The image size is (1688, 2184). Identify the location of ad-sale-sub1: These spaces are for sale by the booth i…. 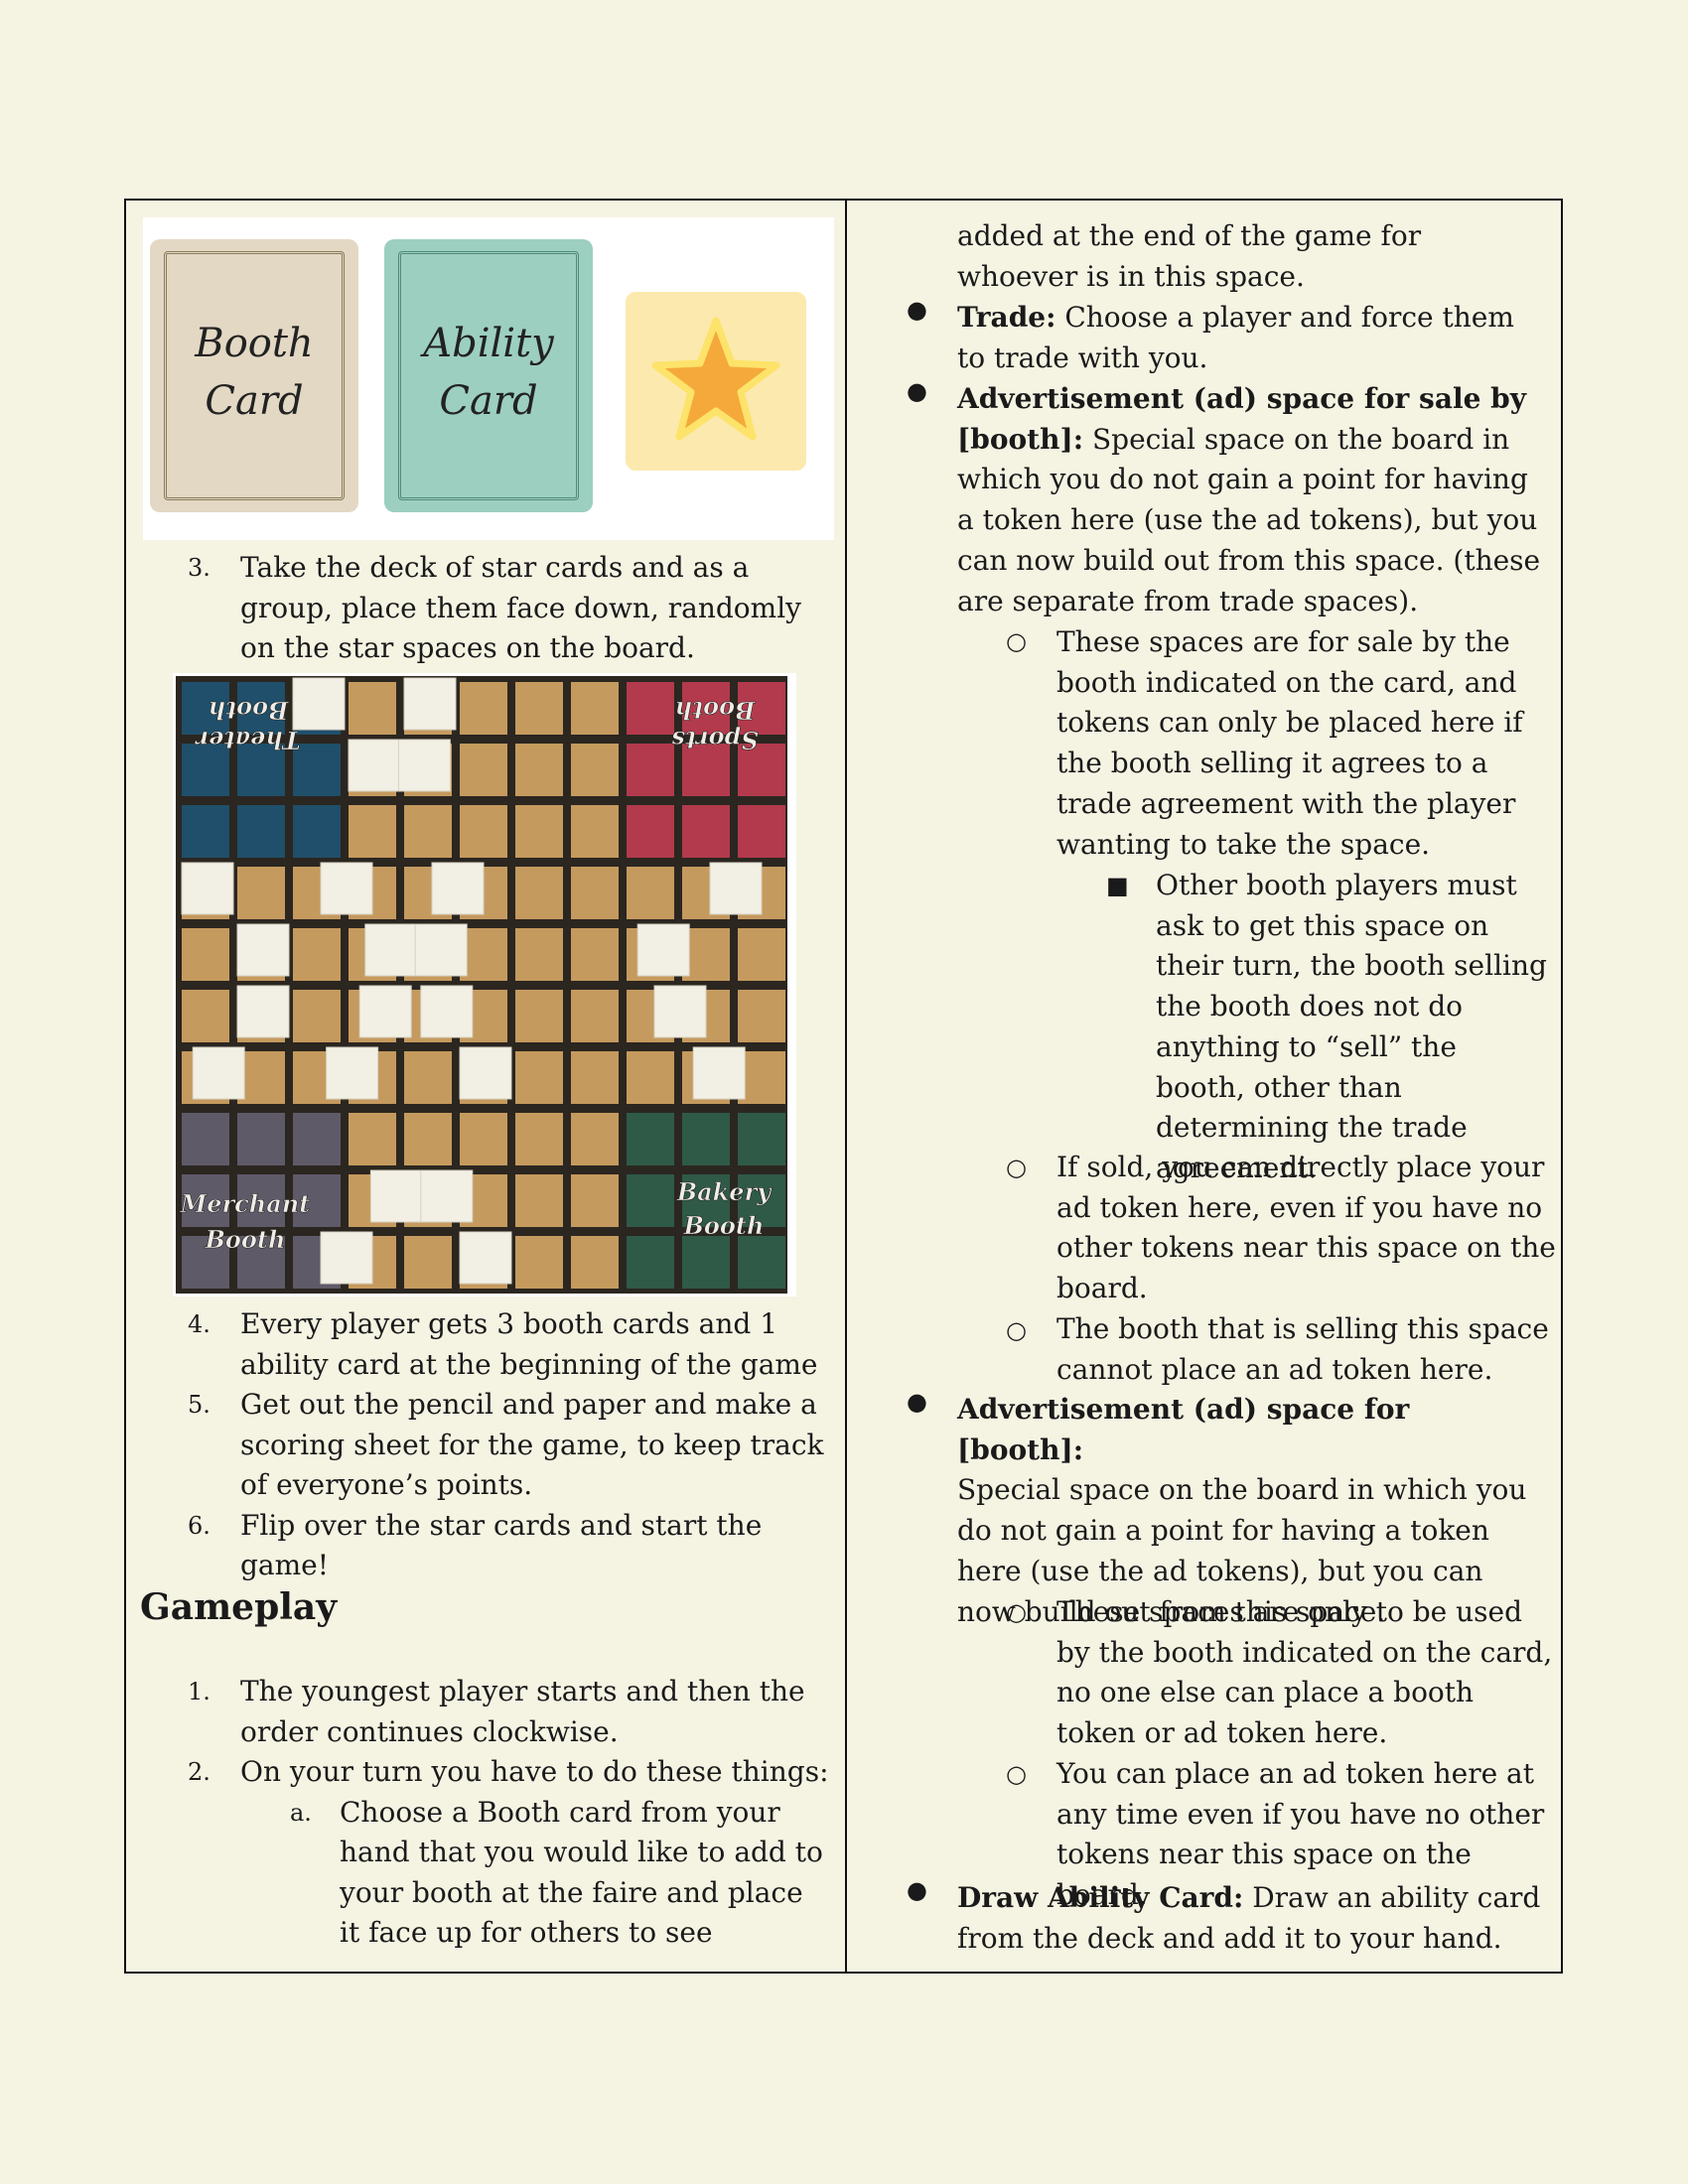
(1289, 743).